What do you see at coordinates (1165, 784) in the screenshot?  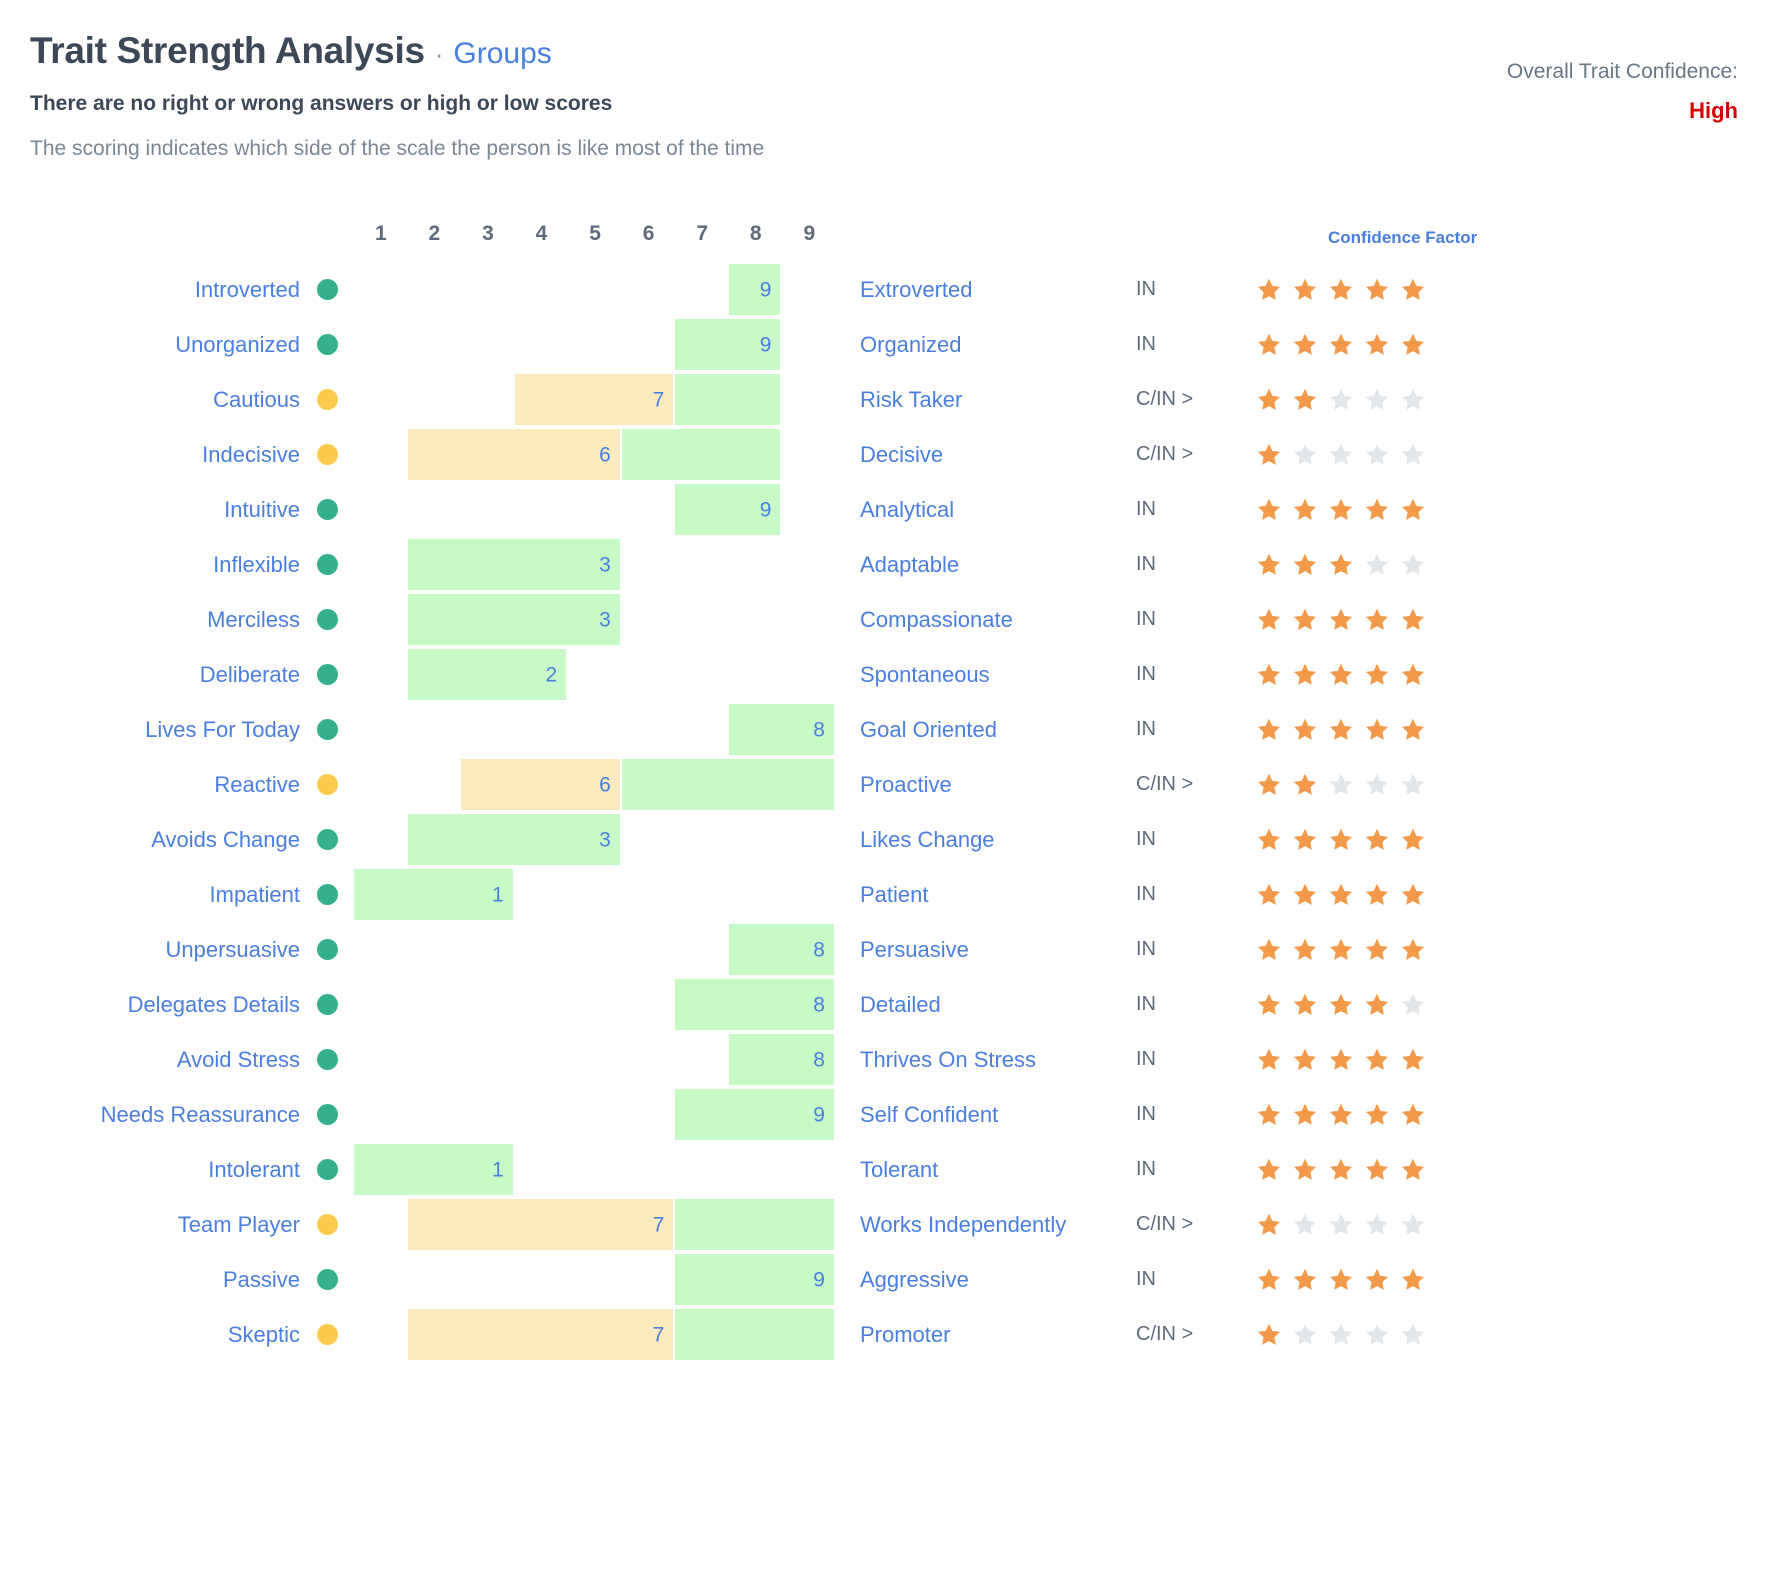 I see `trait-code: C/IN >` at bounding box center [1165, 784].